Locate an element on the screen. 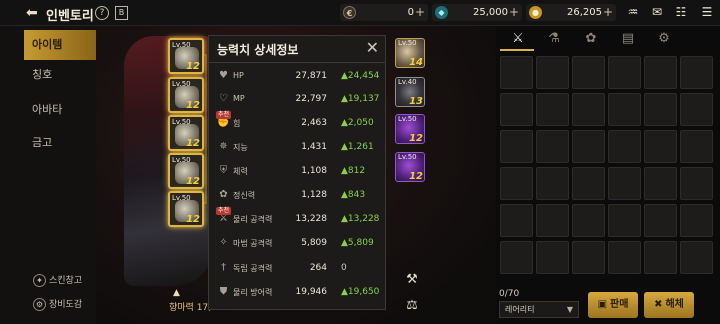 This screenshot has width=720, height=324. gold-icon: ● is located at coordinates (535, 12).